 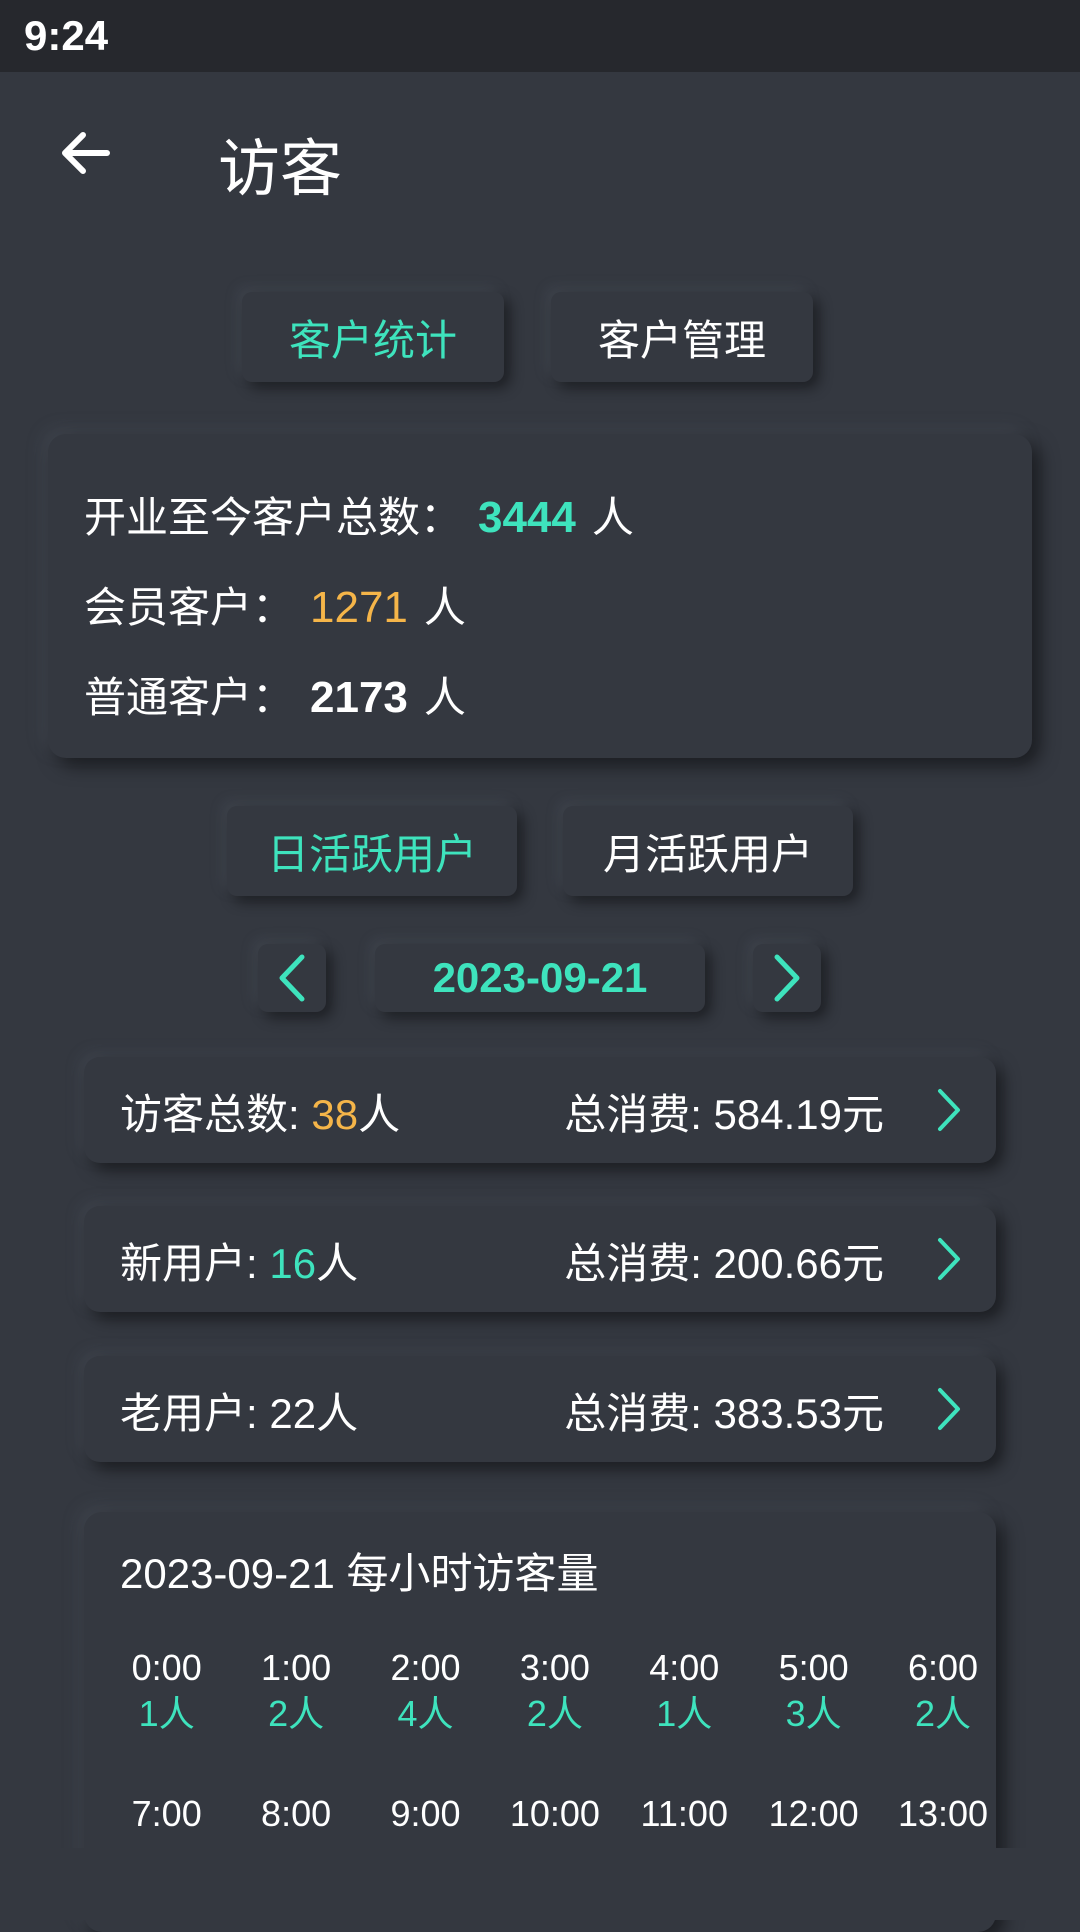 What do you see at coordinates (293, 1263) in the screenshot?
I see `stat-value: 16` at bounding box center [293, 1263].